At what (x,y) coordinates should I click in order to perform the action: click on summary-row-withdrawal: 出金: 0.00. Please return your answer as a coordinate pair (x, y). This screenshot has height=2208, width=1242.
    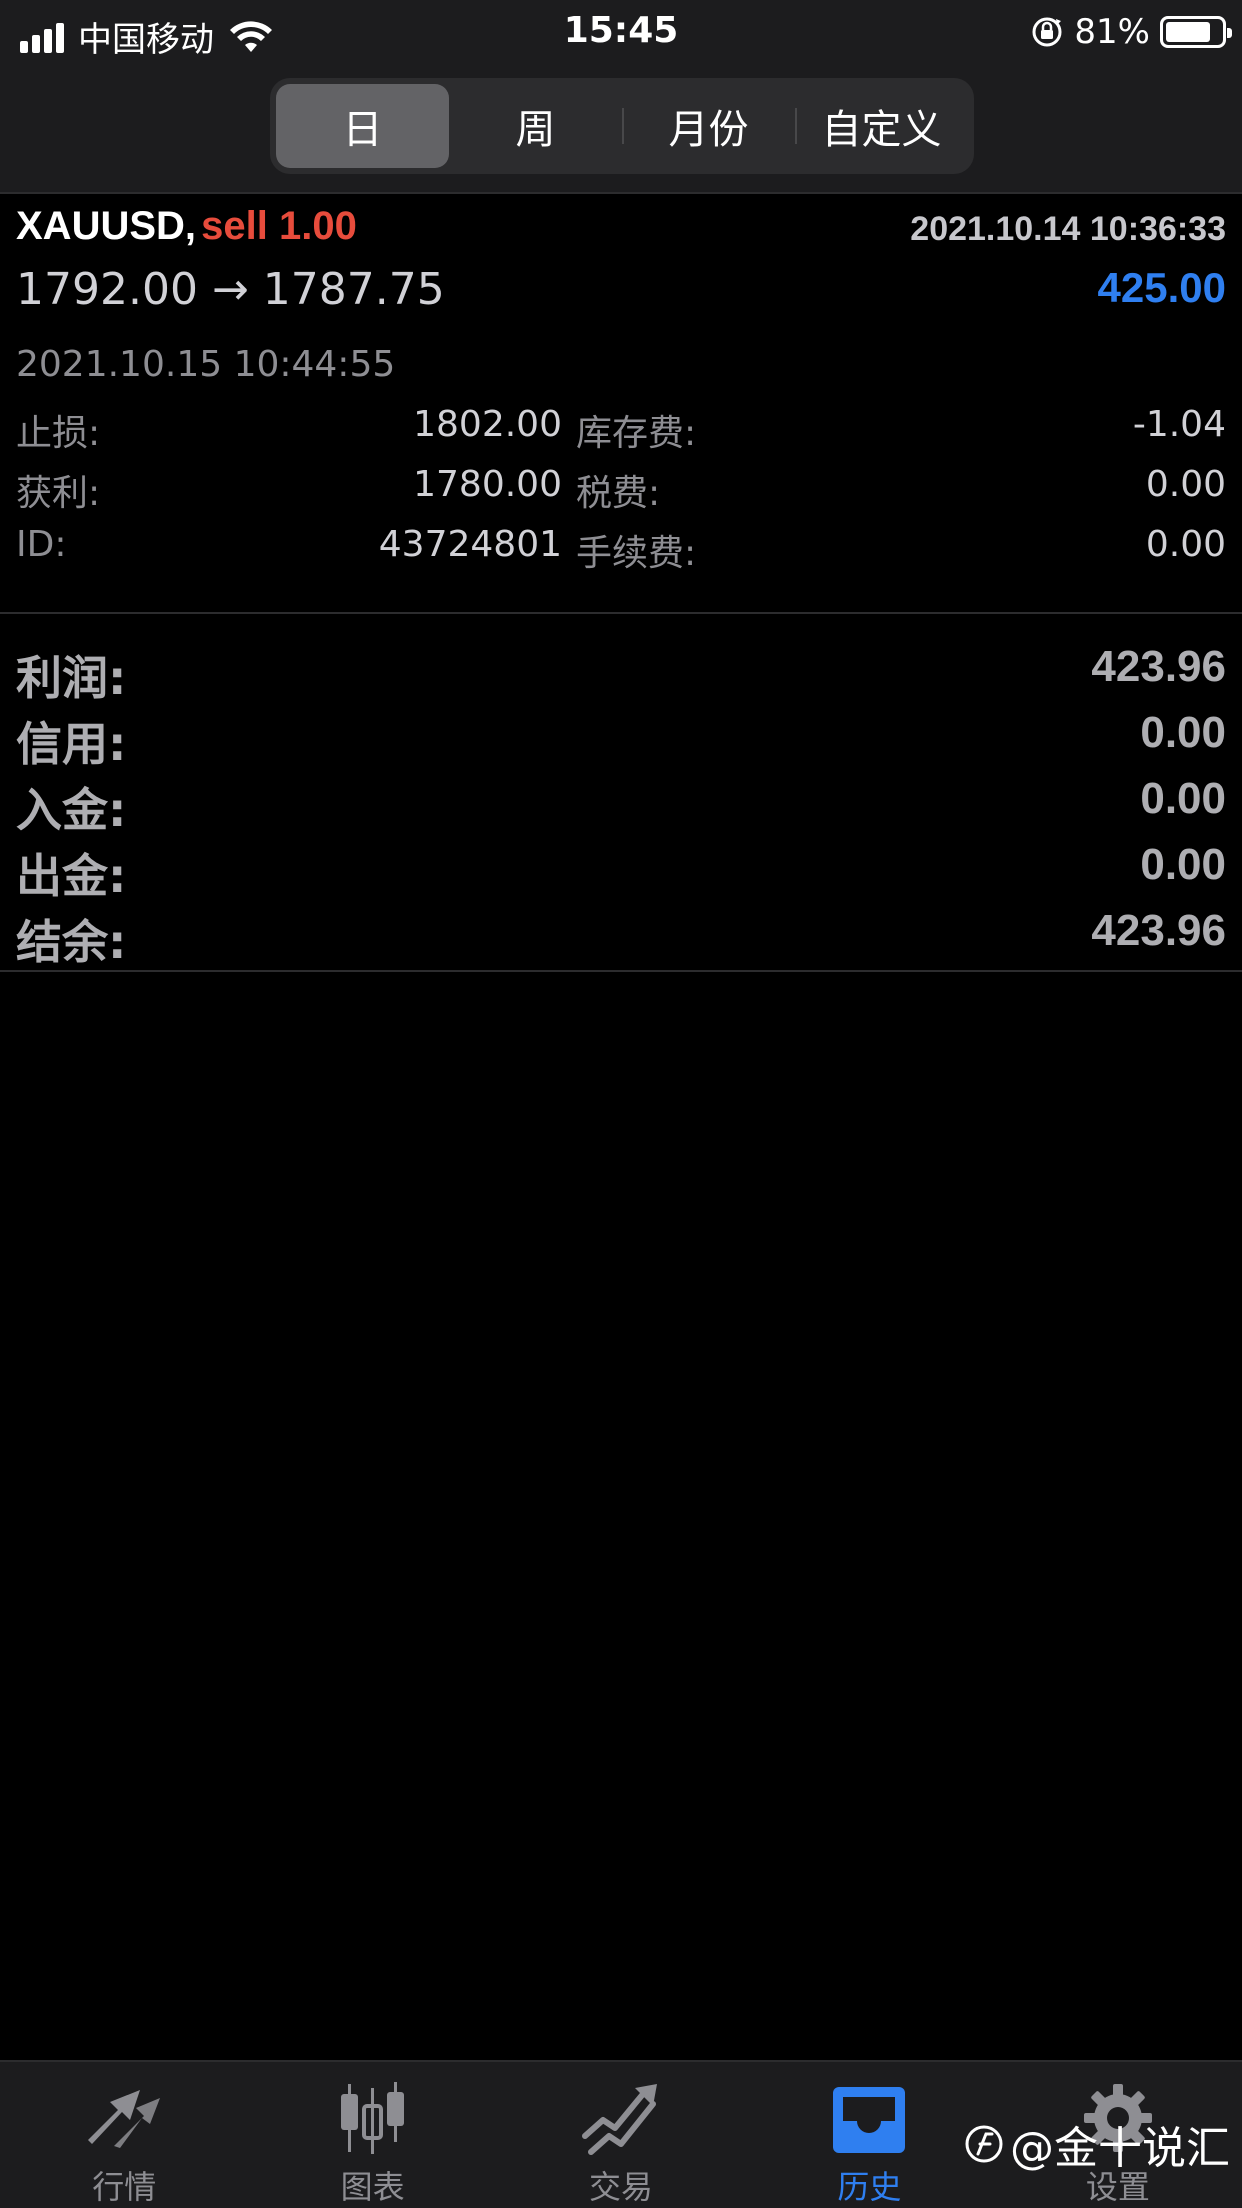
    Looking at the image, I should click on (621, 867).